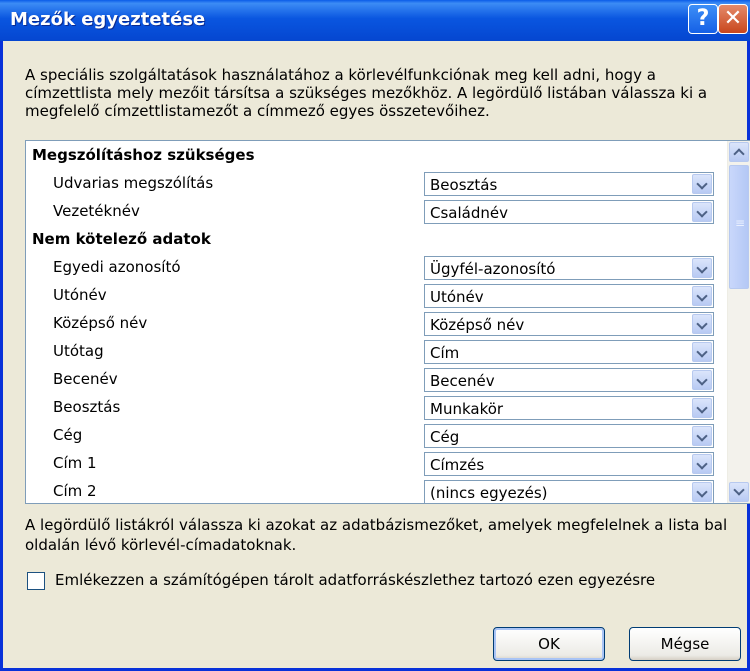 This screenshot has width=750, height=671. Describe the element at coordinates (569, 352) in the screenshot. I see `field-match-dropdown: Cím` at that location.